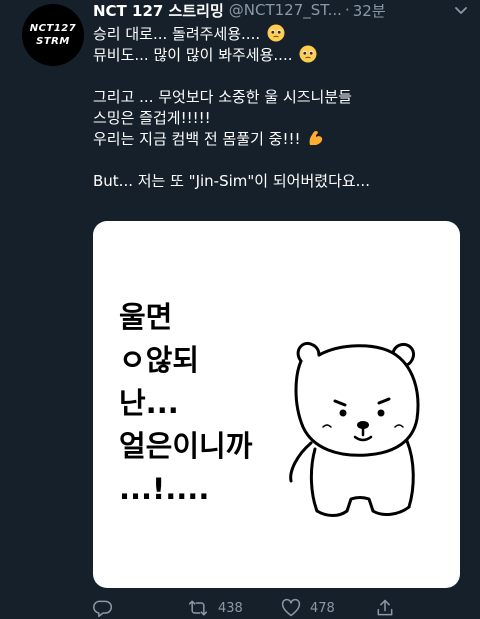  What do you see at coordinates (461, 10) in the screenshot?
I see `chevron-down-icon` at bounding box center [461, 10].